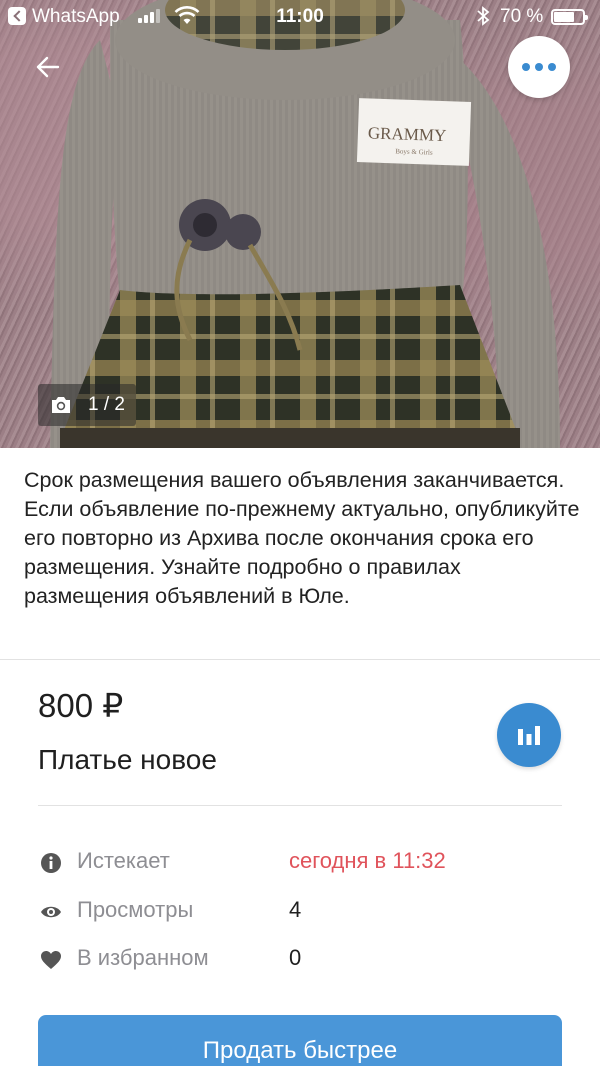  Describe the element at coordinates (522, 16) in the screenshot. I see `battery-percent: 70 %` at that location.